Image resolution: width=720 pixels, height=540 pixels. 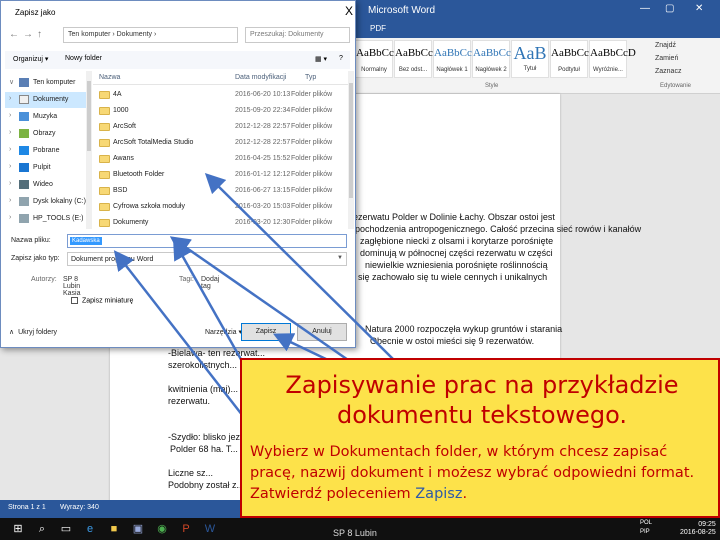 What do you see at coordinates (223, 332) in the screenshot?
I see `tools-button: Narzędzia ▾` at bounding box center [223, 332].